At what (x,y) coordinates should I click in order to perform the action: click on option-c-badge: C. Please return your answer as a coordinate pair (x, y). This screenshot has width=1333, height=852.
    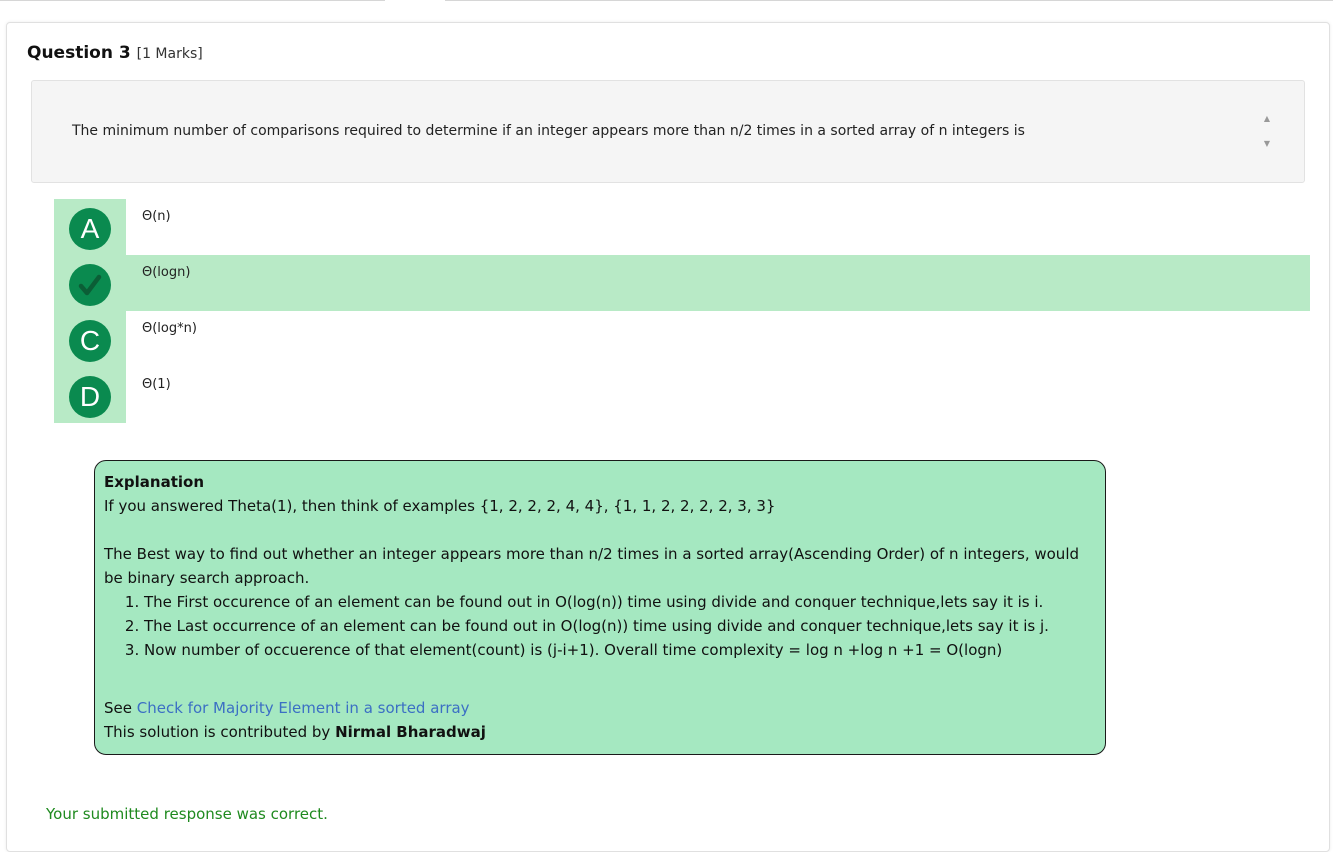
    Looking at the image, I should click on (90, 341).